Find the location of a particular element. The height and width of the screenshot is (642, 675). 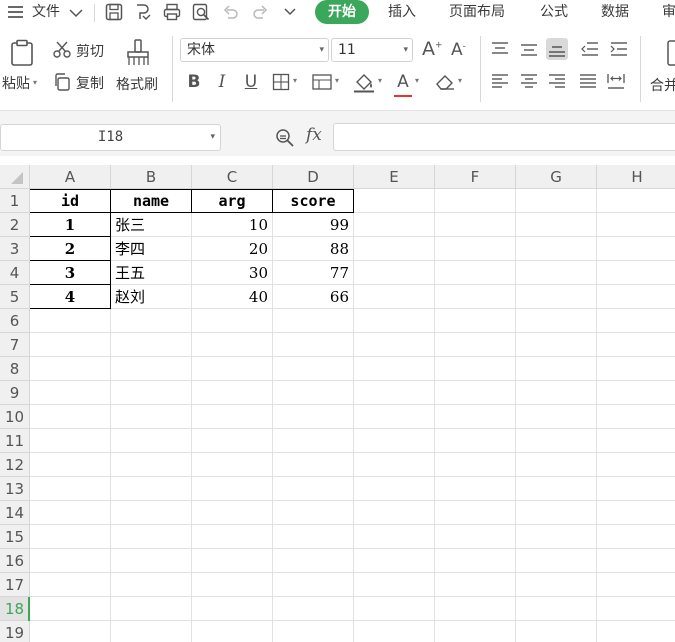

underline-button: U is located at coordinates (251, 82).